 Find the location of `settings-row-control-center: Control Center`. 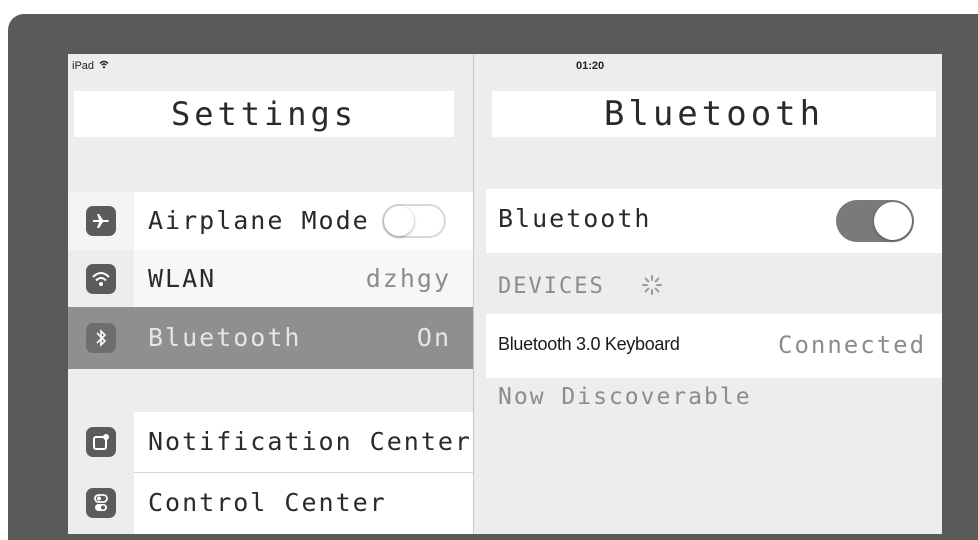

settings-row-control-center: Control Center is located at coordinates (270, 503).